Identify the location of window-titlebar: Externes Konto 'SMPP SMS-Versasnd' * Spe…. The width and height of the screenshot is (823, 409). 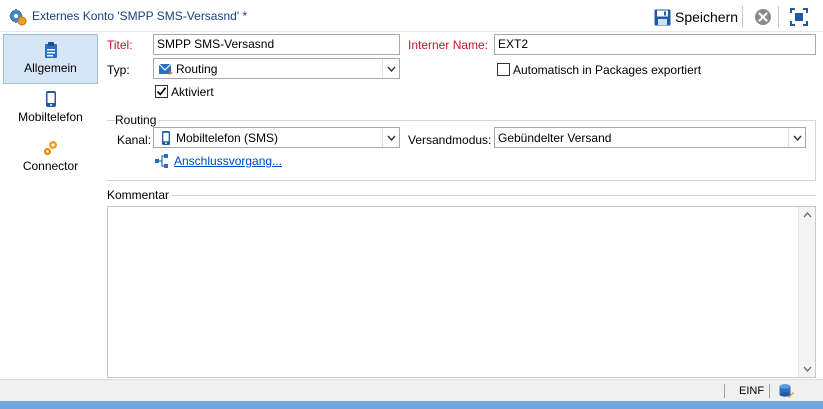
(411, 16).